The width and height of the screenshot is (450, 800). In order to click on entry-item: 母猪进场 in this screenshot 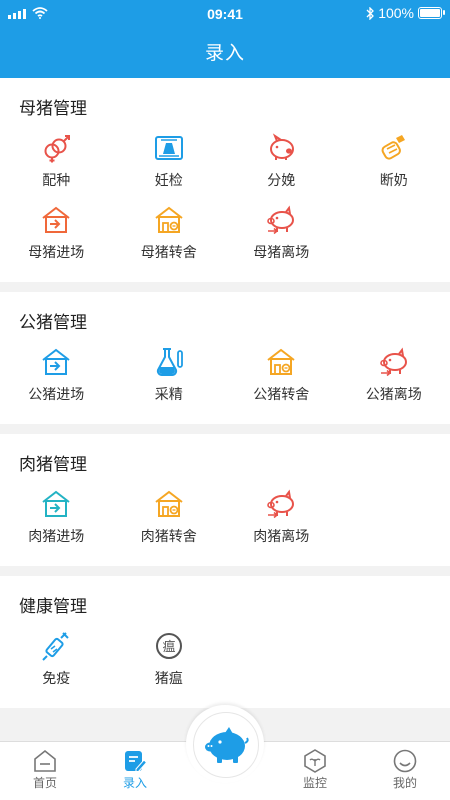, I will do `click(56, 236)`.